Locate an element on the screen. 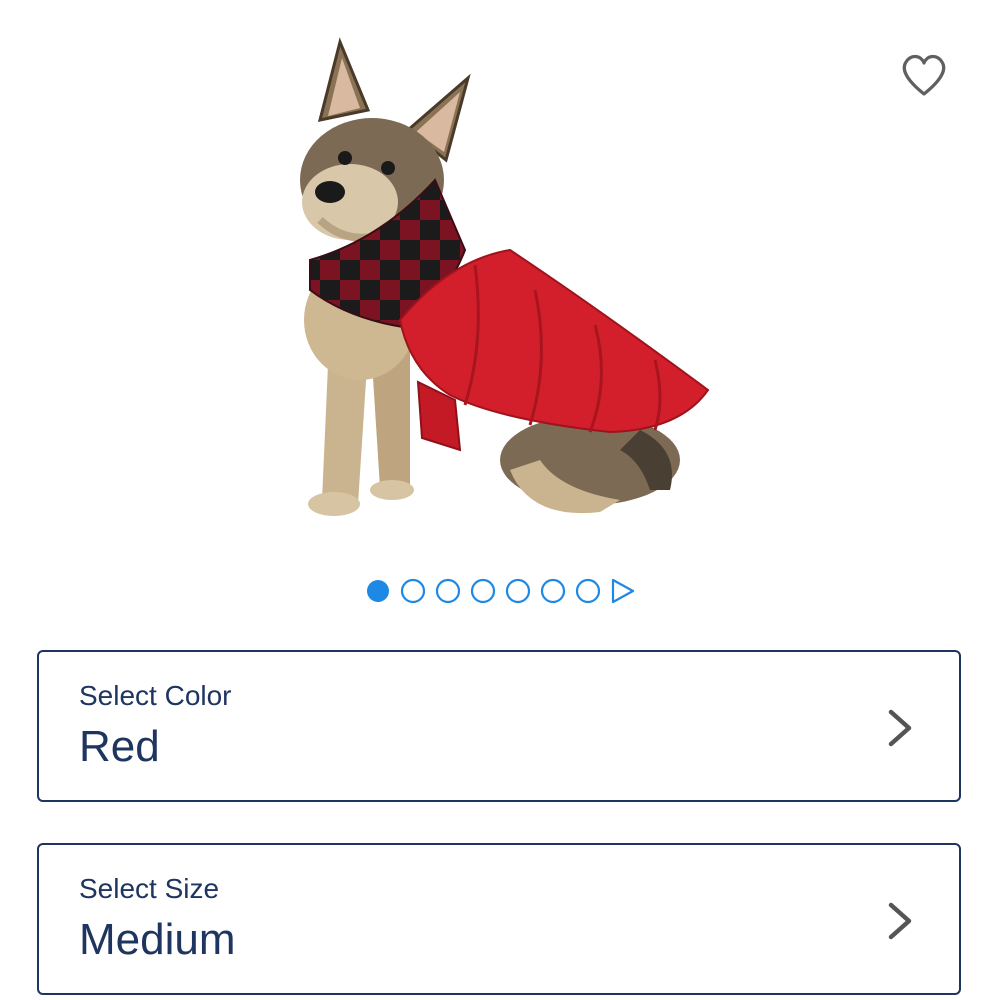  selected-size-value: Medium is located at coordinates (157, 939).